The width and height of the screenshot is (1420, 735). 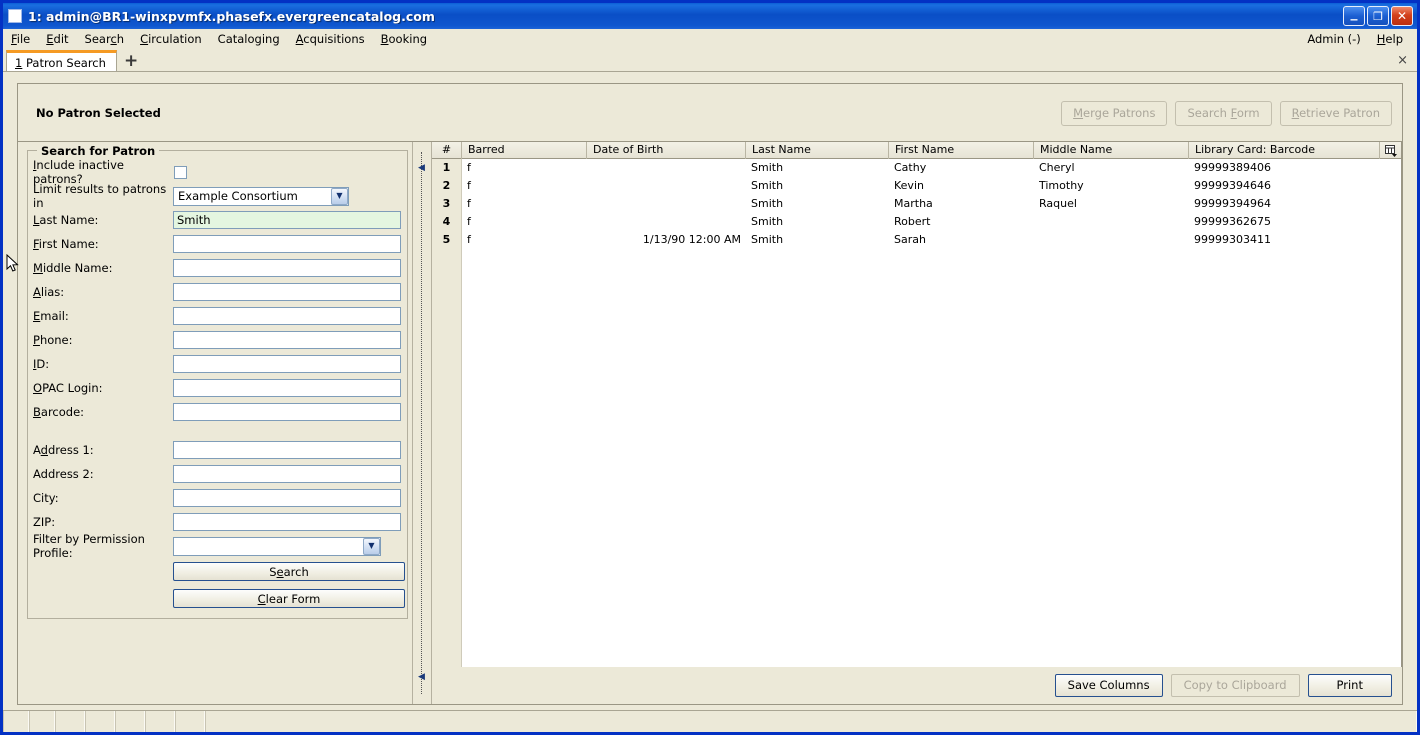 I want to click on column-header-last: Last Name, so click(x=816, y=150).